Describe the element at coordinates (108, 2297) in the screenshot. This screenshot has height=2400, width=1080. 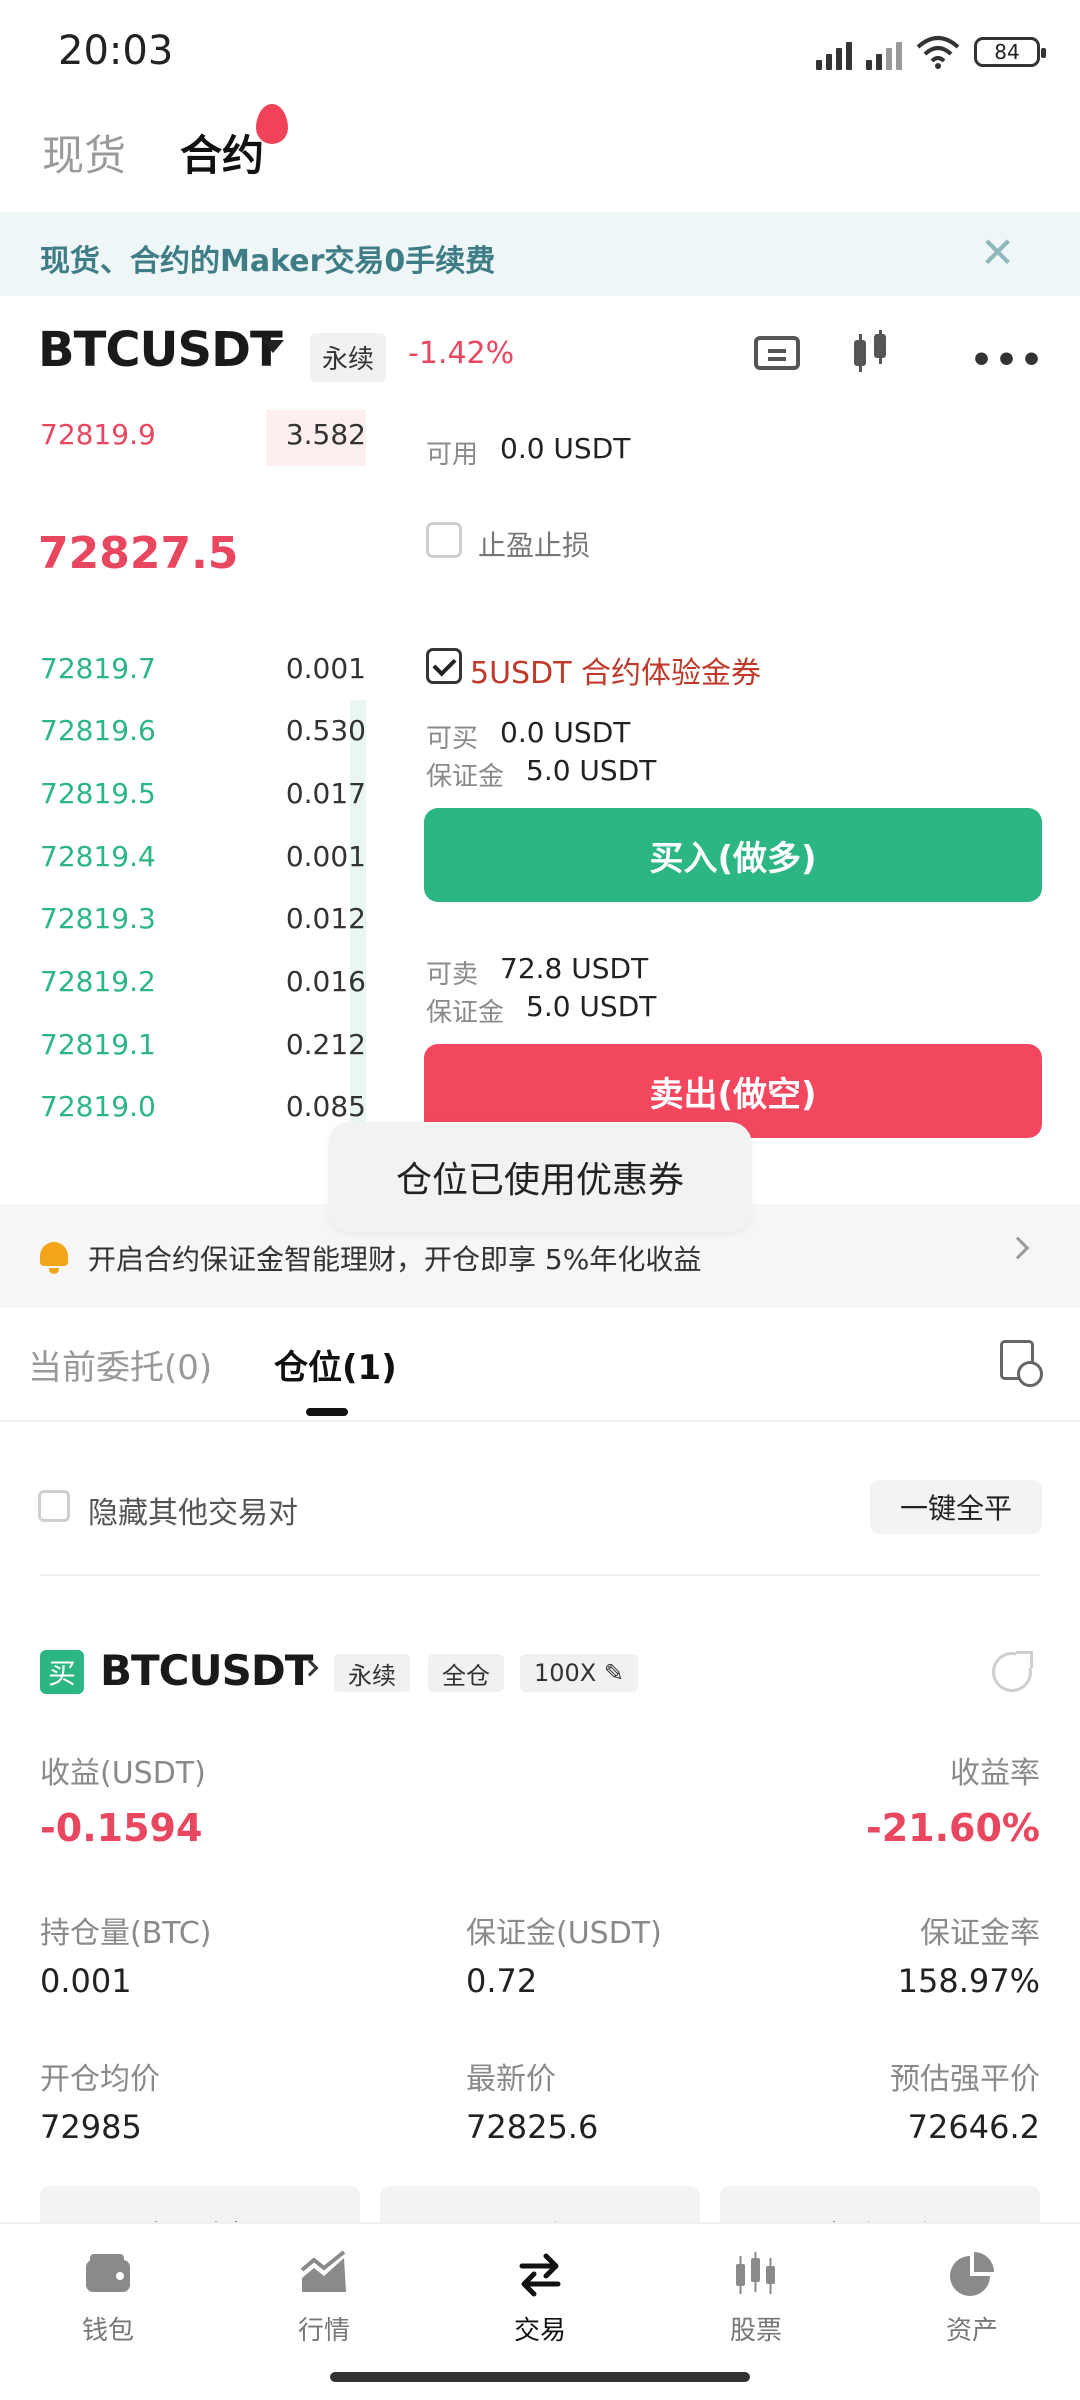
I see `nav-wallet: 钱包` at that location.